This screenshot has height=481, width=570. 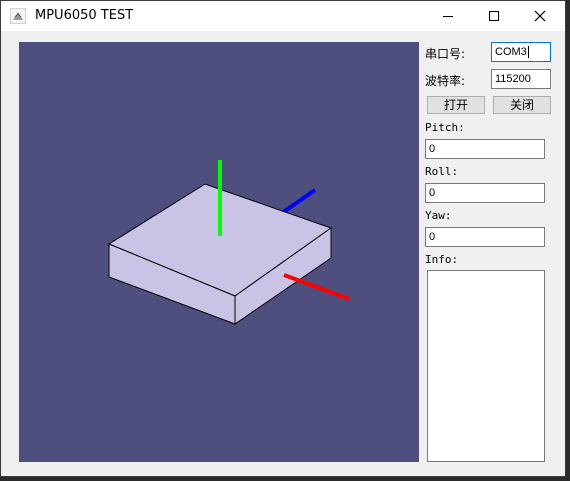 What do you see at coordinates (528, 52) in the screenshot?
I see `text-caret` at bounding box center [528, 52].